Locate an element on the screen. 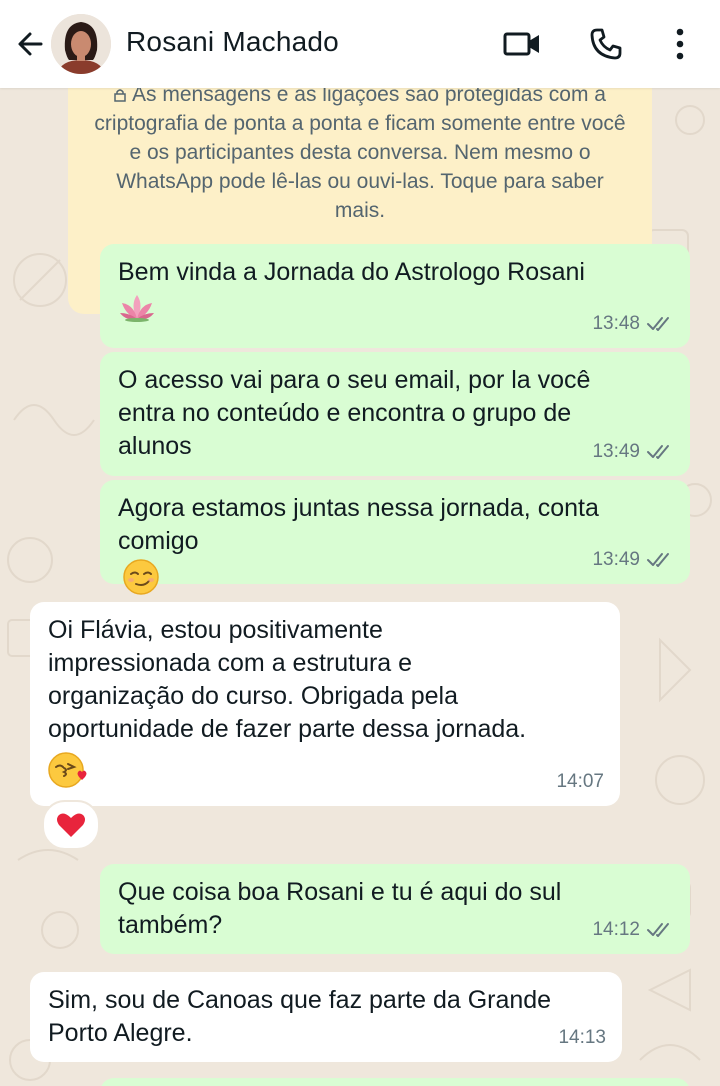 This screenshot has height=1086, width=720. message-time: 14:13 is located at coordinates (582, 1037).